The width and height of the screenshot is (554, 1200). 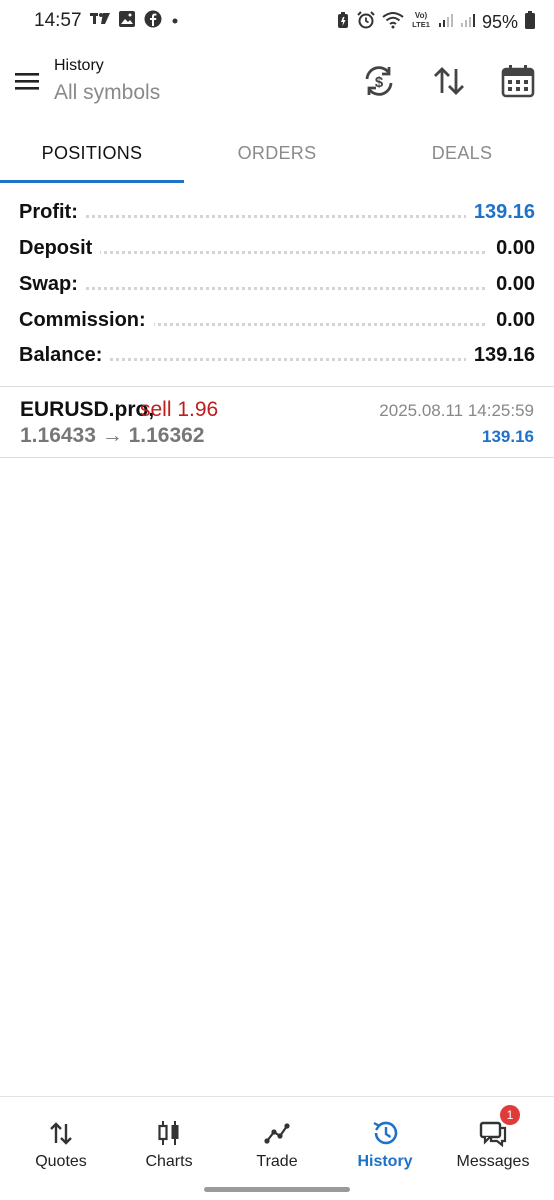 I want to click on position-side-volume: sell 1.96, so click(x=179, y=409).